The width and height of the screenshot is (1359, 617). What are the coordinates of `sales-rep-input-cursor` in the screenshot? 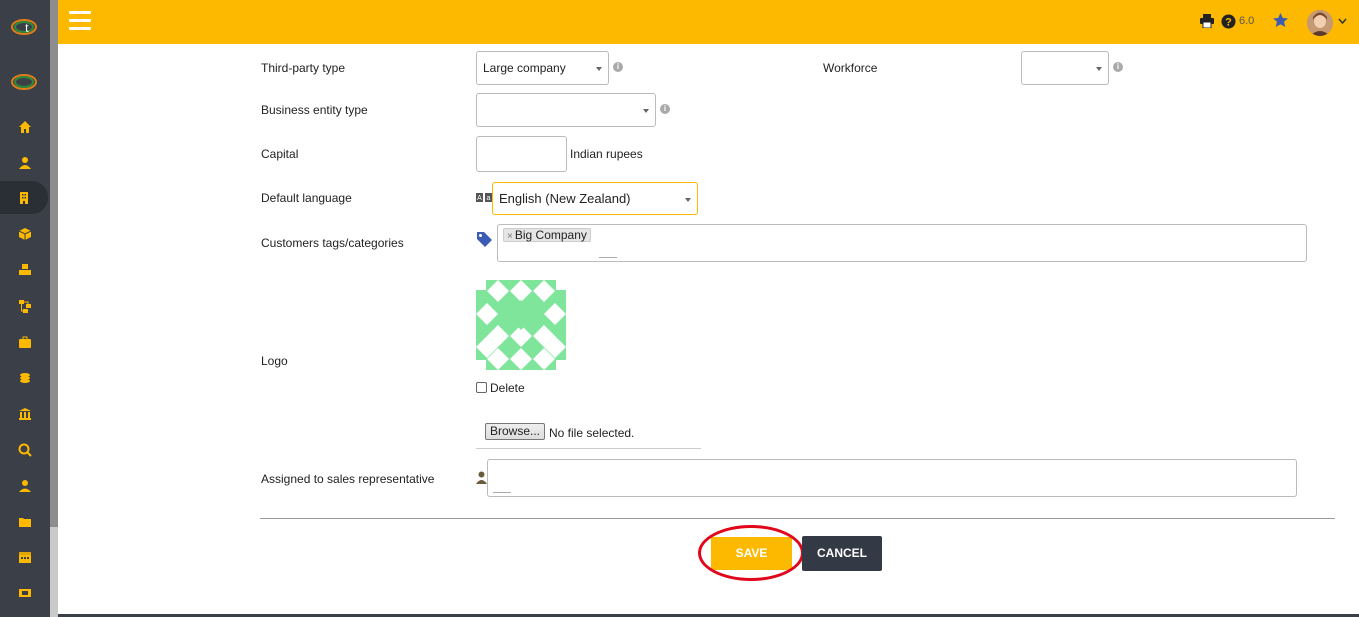 It's located at (502, 492).